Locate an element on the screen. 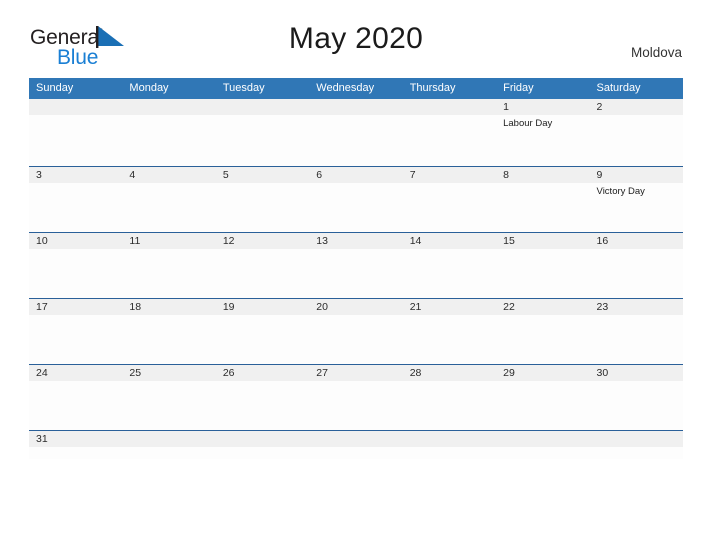 The height and width of the screenshot is (550, 712). calendar-day-cell: 18 is located at coordinates (169, 331).